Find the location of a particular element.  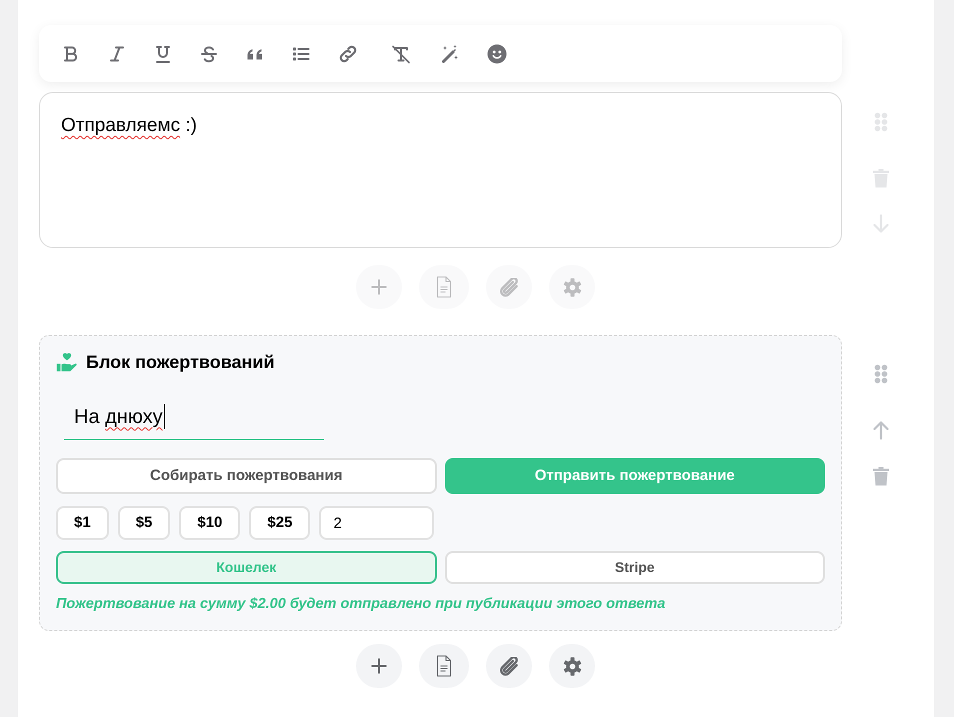

amount-button: $10 is located at coordinates (209, 523).